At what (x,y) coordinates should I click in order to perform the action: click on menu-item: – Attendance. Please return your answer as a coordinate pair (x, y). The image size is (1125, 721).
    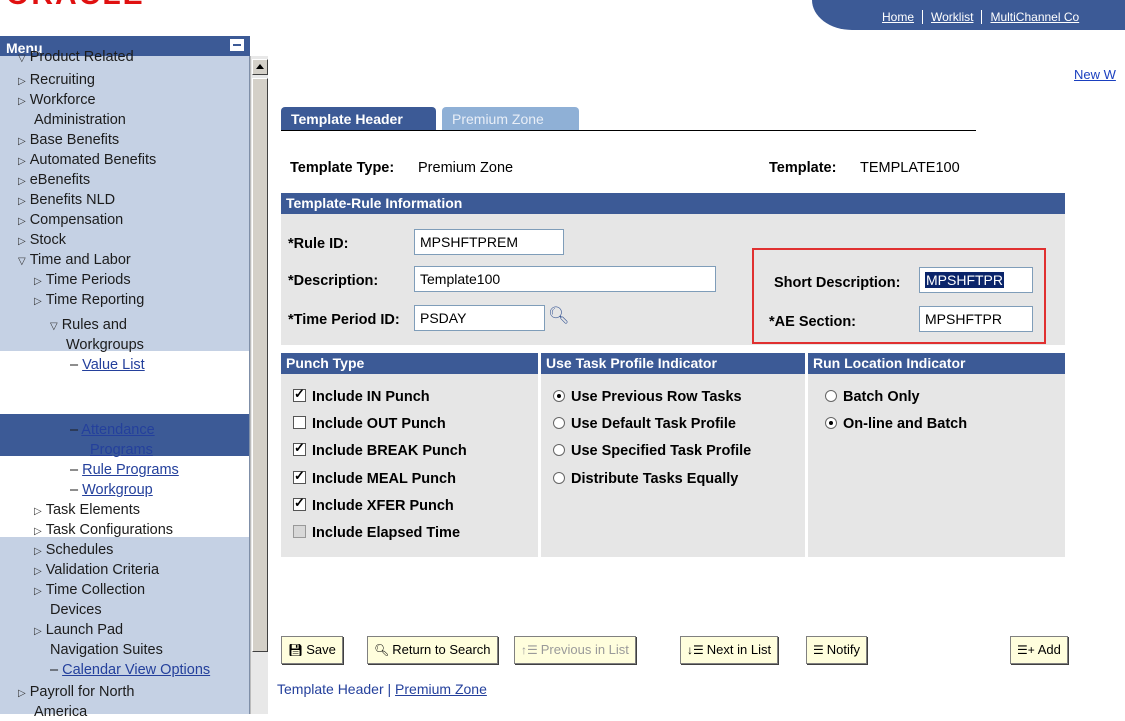
    Looking at the image, I should click on (112, 430).